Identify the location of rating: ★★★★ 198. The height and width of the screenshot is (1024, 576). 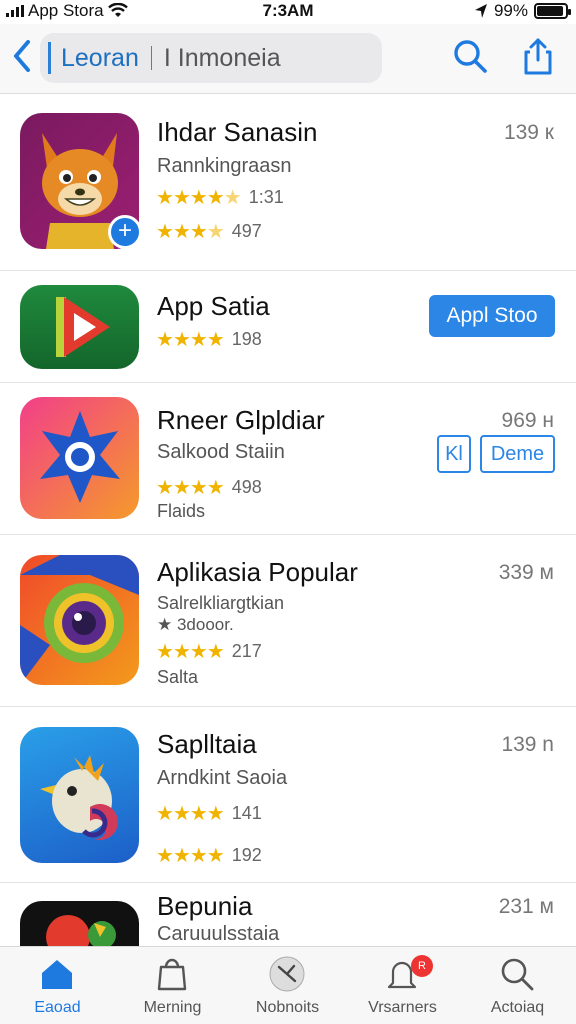
(209, 339).